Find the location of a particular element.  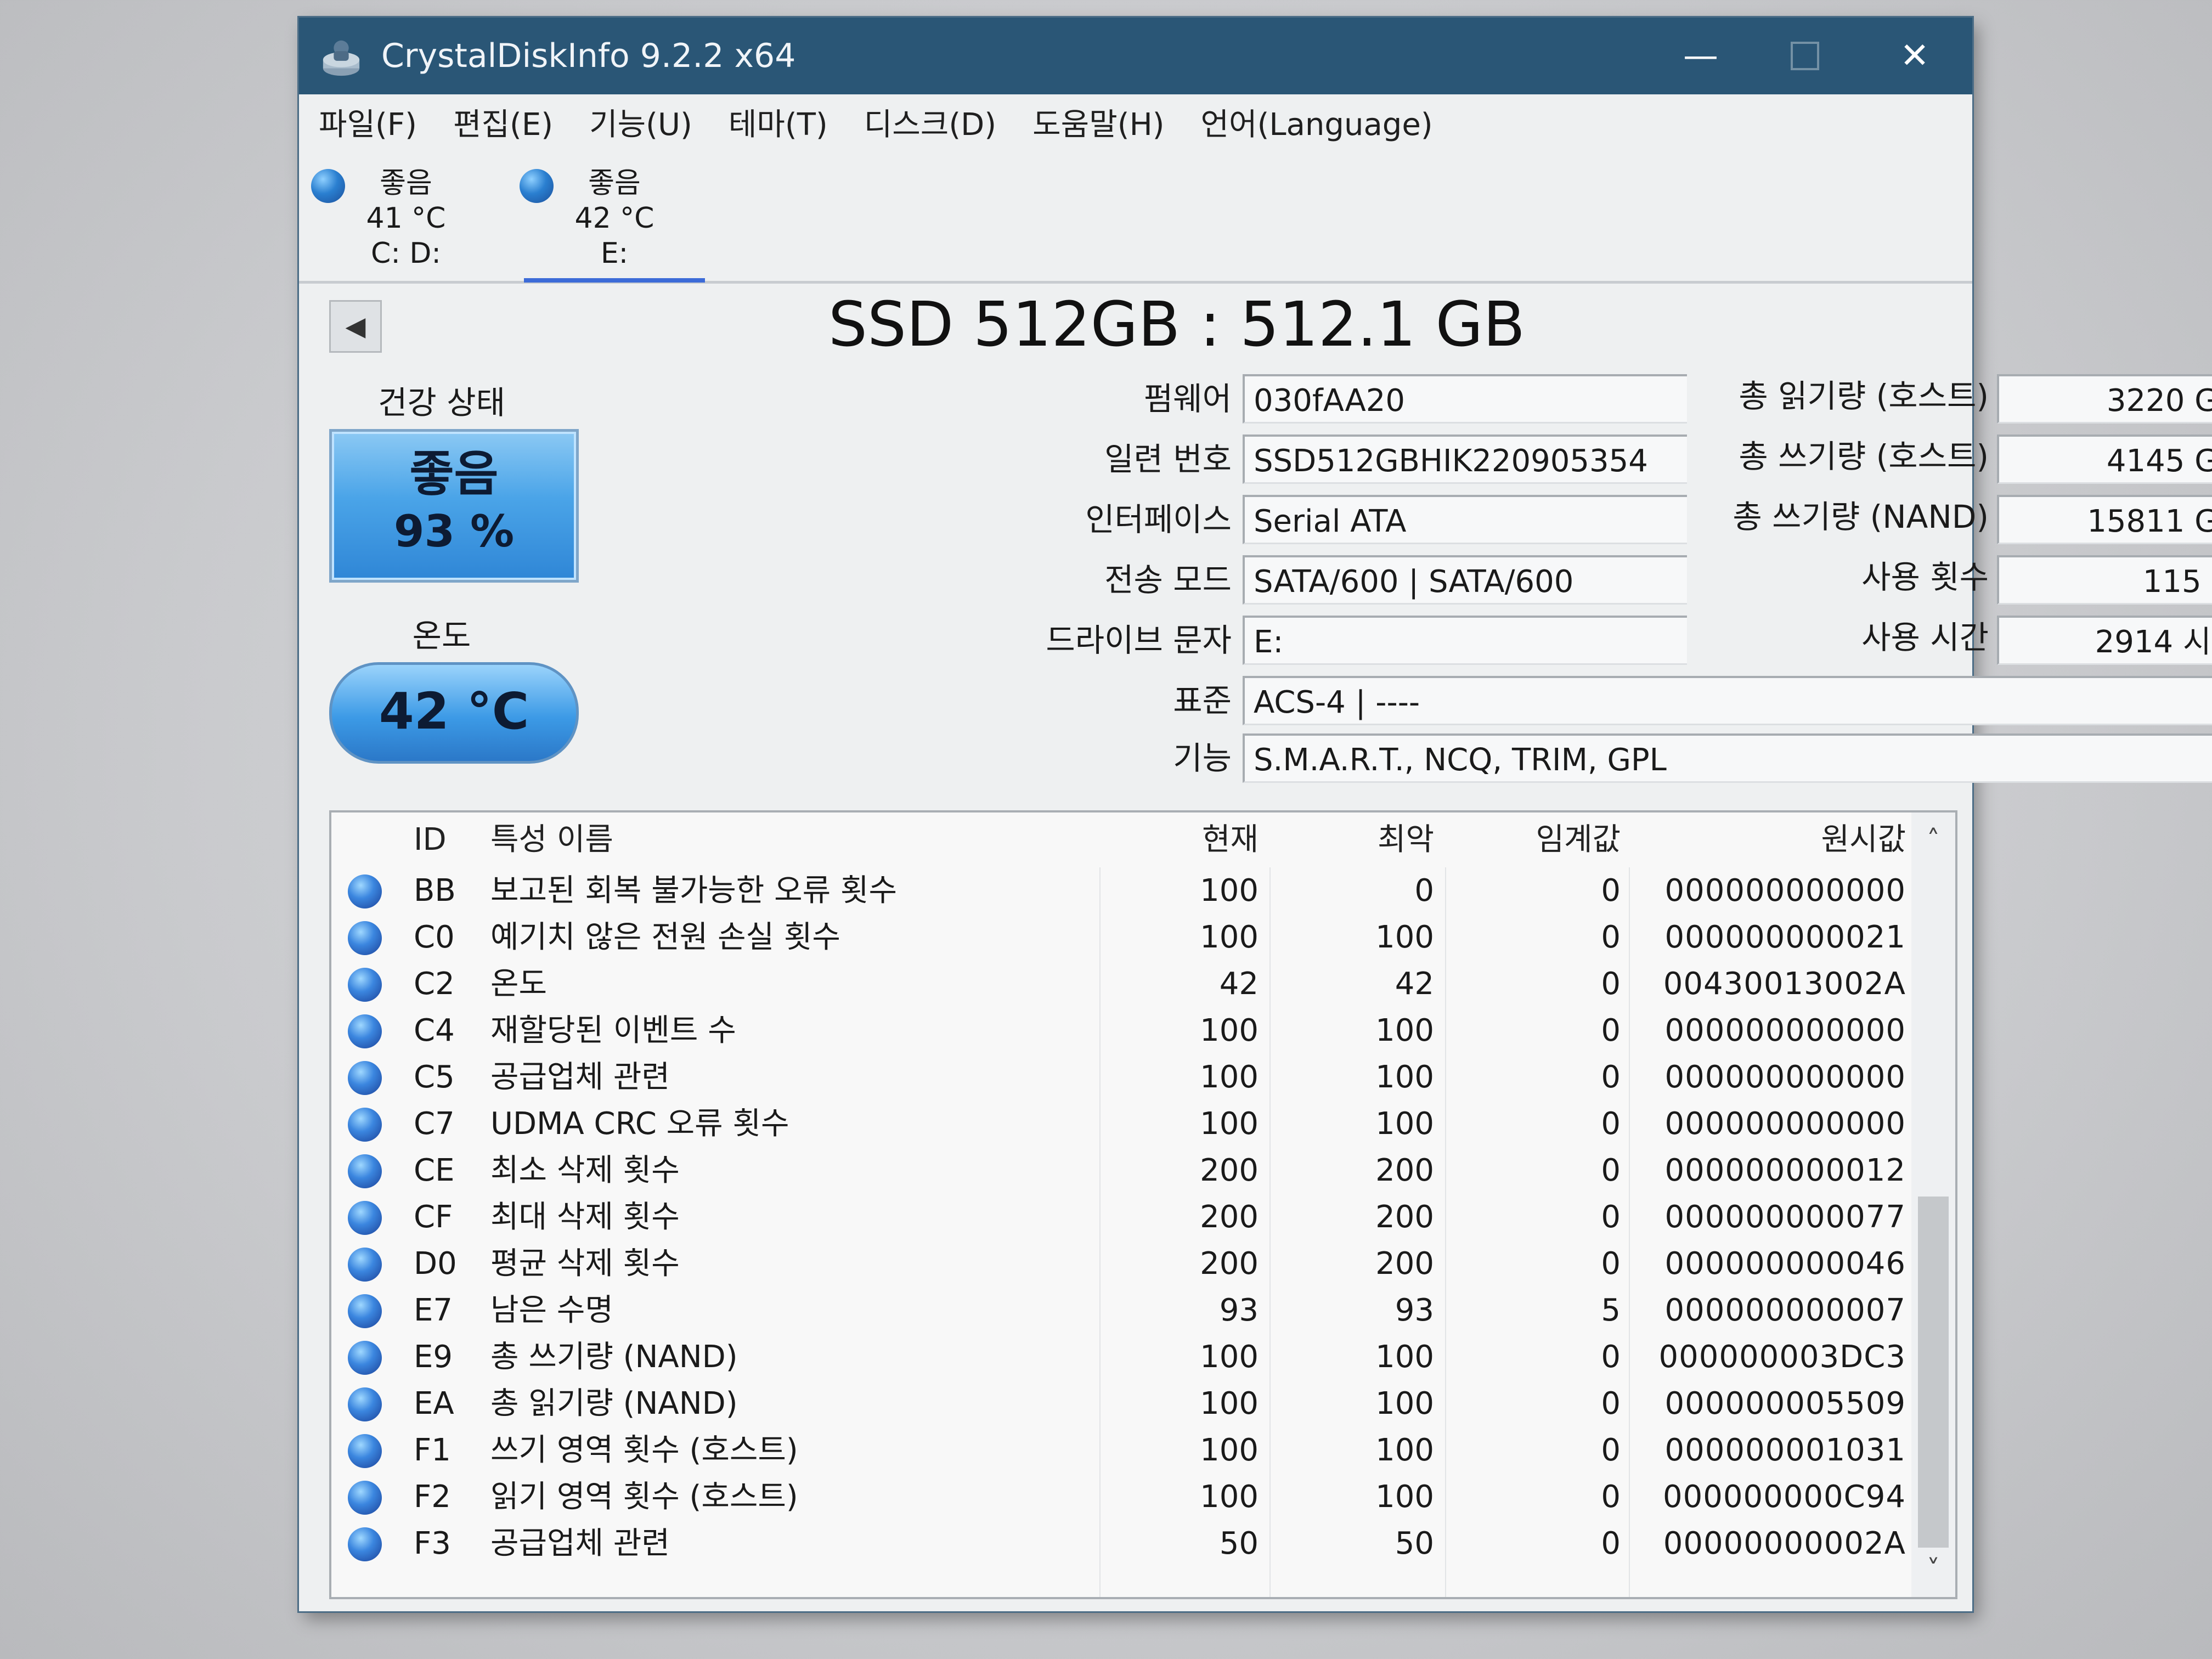

attr-id: EA is located at coordinates (434, 1403).